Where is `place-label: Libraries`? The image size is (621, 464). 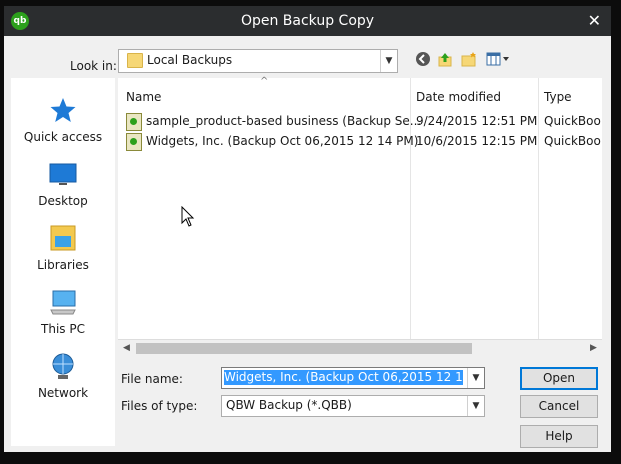 place-label: Libraries is located at coordinates (63, 265).